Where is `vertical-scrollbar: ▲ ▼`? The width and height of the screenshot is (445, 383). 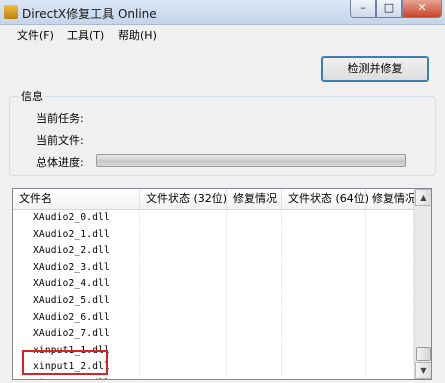 vertical-scrollbar: ▲ ▼ is located at coordinates (422, 284).